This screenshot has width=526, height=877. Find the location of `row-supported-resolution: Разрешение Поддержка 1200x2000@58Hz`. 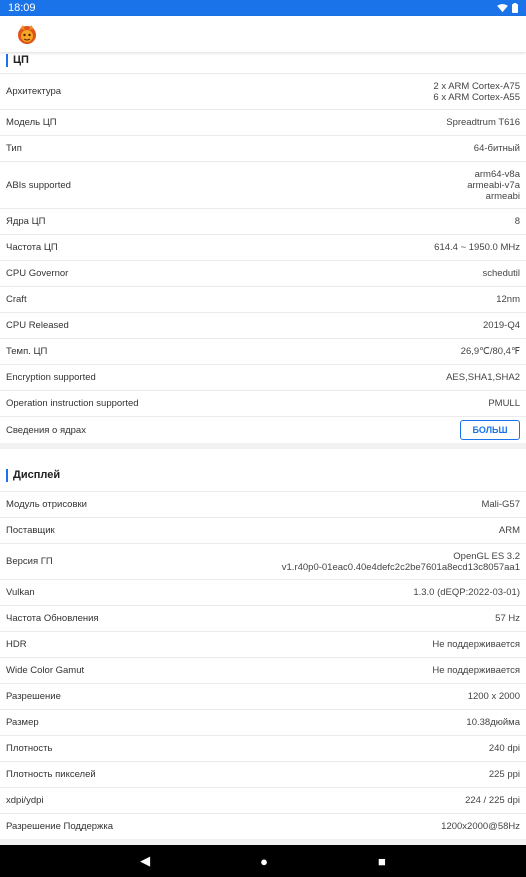

row-supported-resolution: Разрешение Поддержка 1200x2000@58Hz is located at coordinates (263, 826).